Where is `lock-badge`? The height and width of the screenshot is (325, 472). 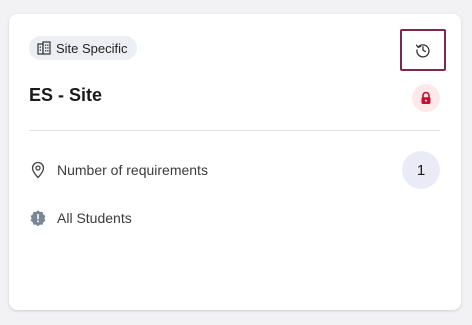
lock-badge is located at coordinates (426, 98).